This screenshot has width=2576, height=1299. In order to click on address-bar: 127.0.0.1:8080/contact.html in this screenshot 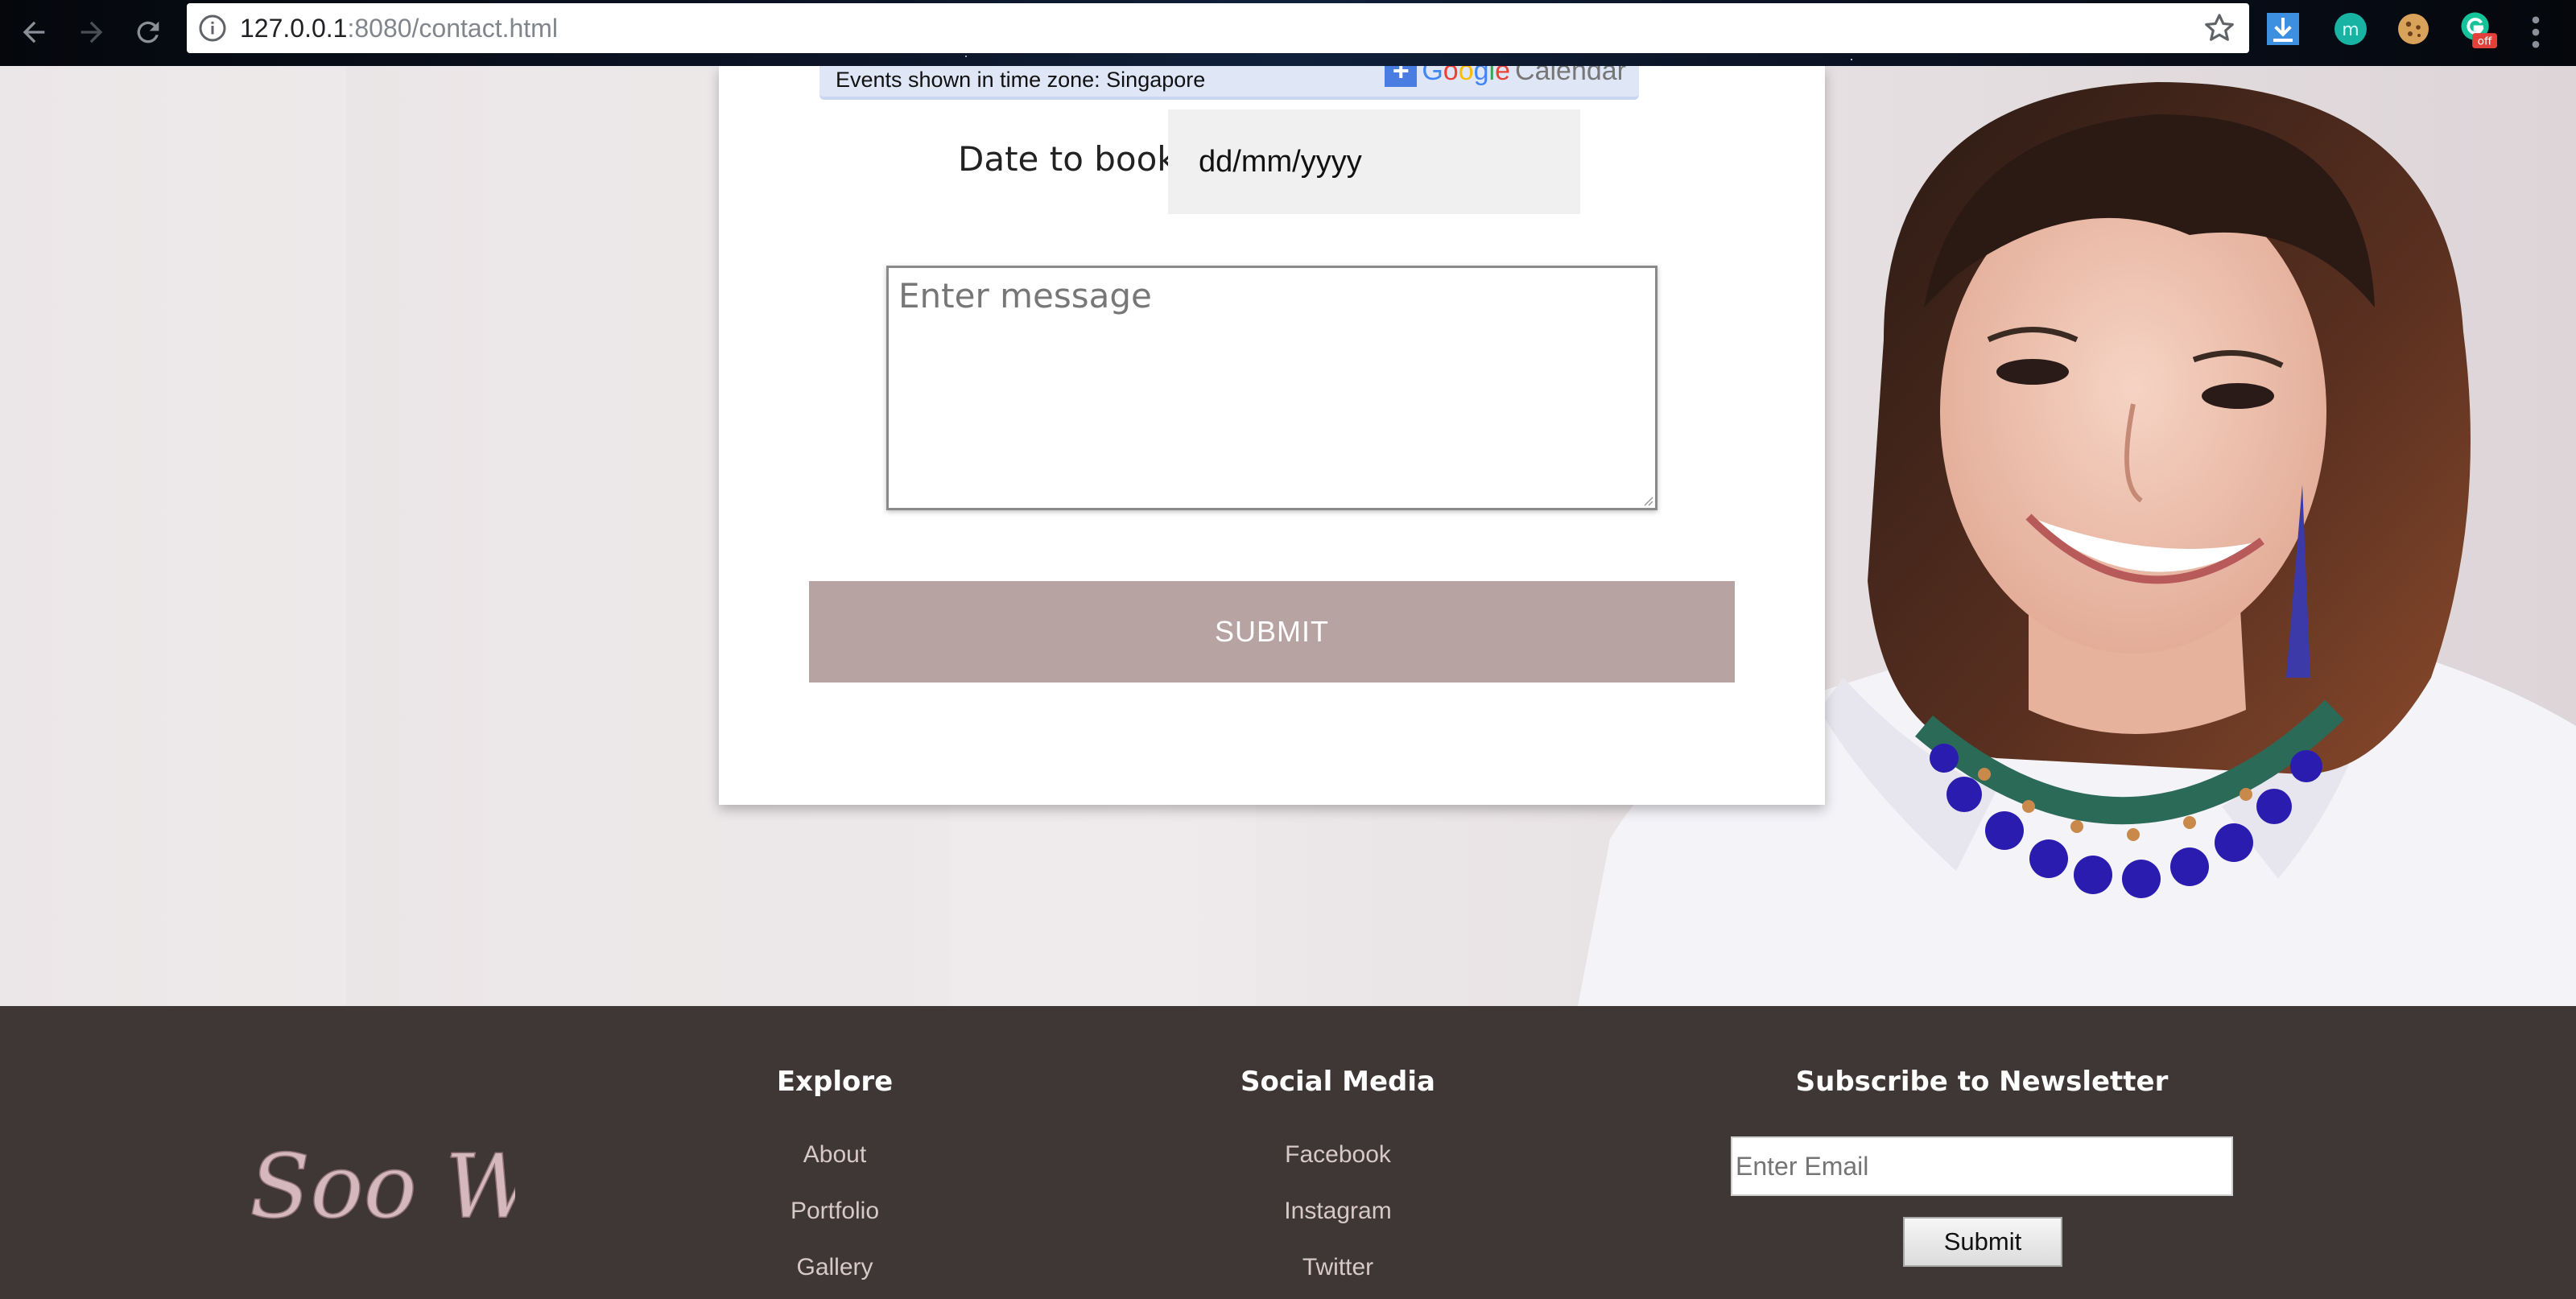, I will do `click(1218, 28)`.